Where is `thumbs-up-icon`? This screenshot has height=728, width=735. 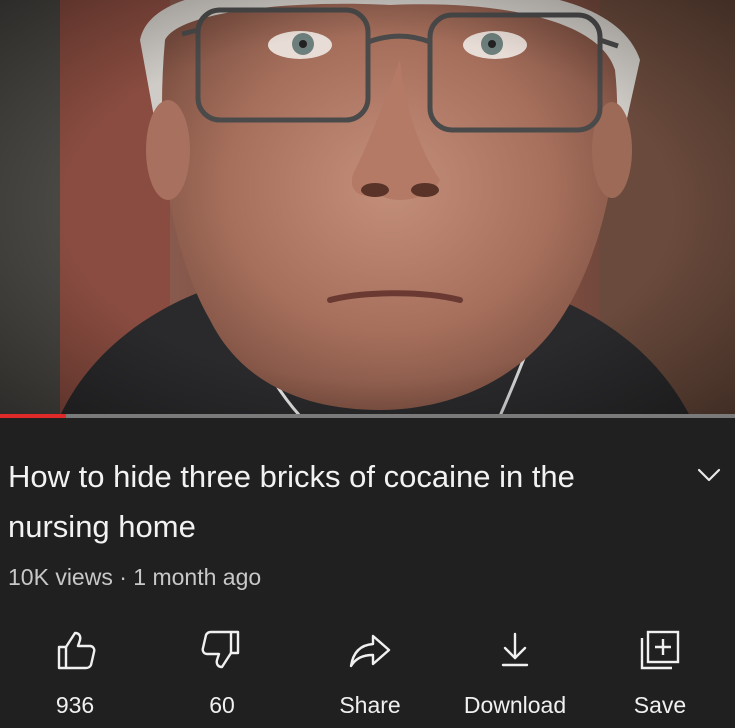 thumbs-up-icon is located at coordinates (76, 650).